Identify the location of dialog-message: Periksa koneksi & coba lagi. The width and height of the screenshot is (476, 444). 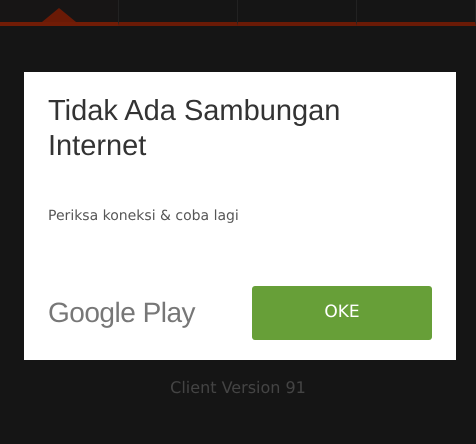
(144, 216).